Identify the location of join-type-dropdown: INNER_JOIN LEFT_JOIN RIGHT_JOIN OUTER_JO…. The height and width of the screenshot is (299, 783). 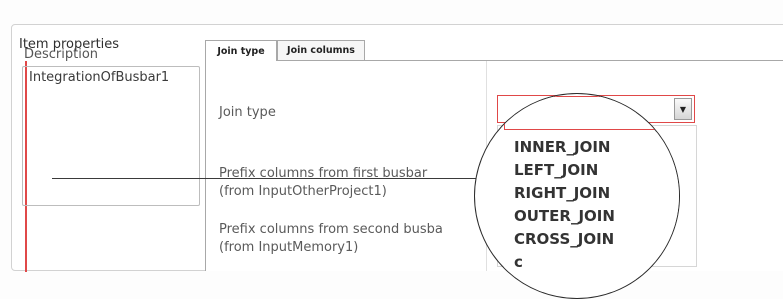
(591, 212).